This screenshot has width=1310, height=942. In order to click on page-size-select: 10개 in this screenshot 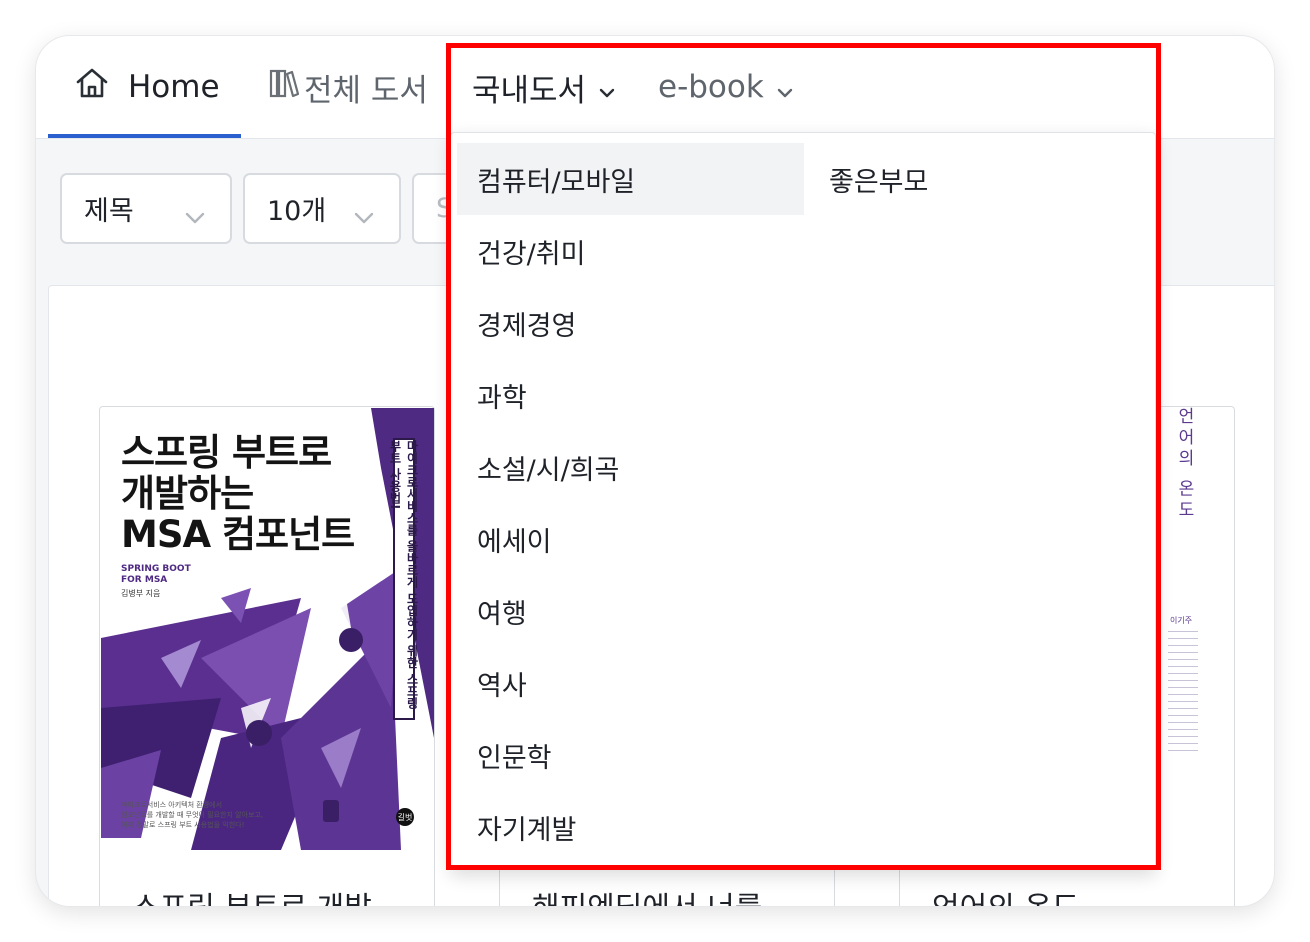, I will do `click(322, 208)`.